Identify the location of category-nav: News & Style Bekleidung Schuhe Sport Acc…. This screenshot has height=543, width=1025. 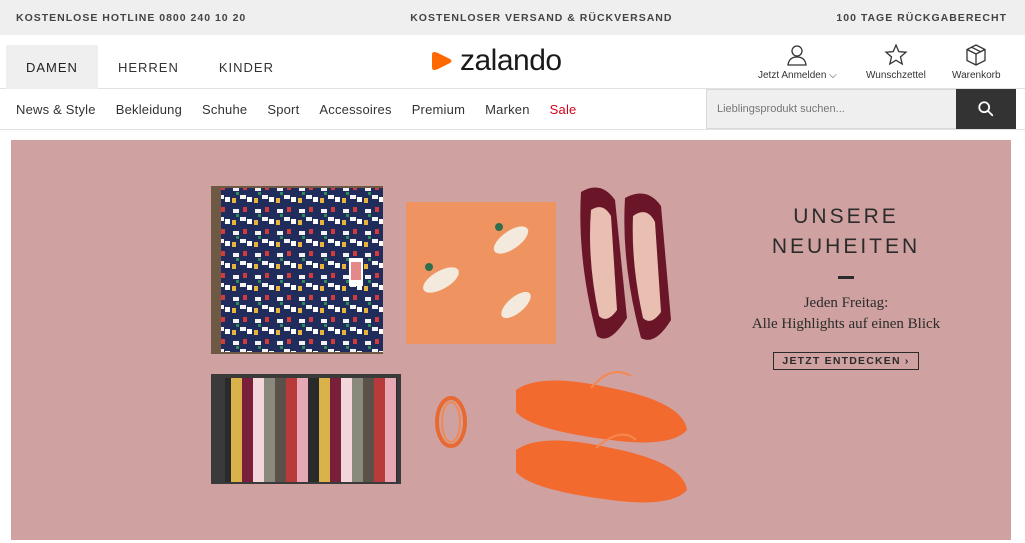
(512, 109).